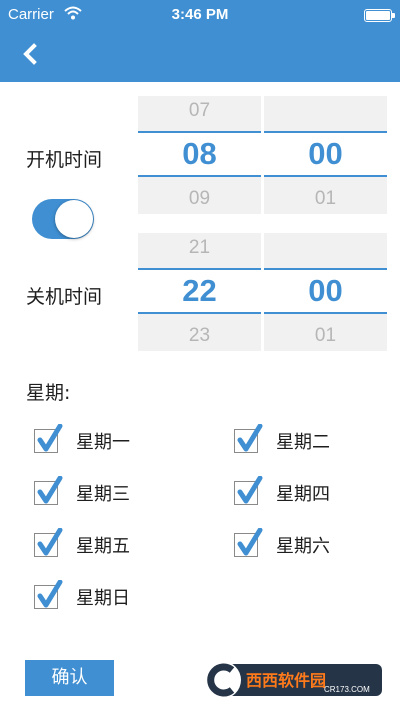  Describe the element at coordinates (286, 680) in the screenshot. I see `watermark-text: 西西软件园` at that location.